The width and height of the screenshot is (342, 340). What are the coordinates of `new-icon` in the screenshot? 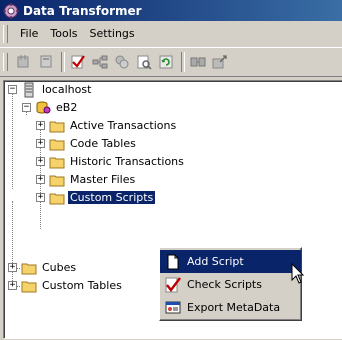 It's located at (24, 62).